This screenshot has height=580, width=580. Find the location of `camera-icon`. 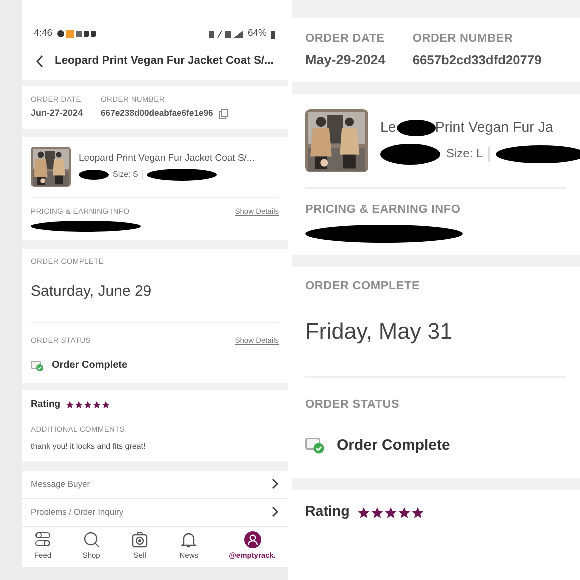

camera-icon is located at coordinates (140, 539).